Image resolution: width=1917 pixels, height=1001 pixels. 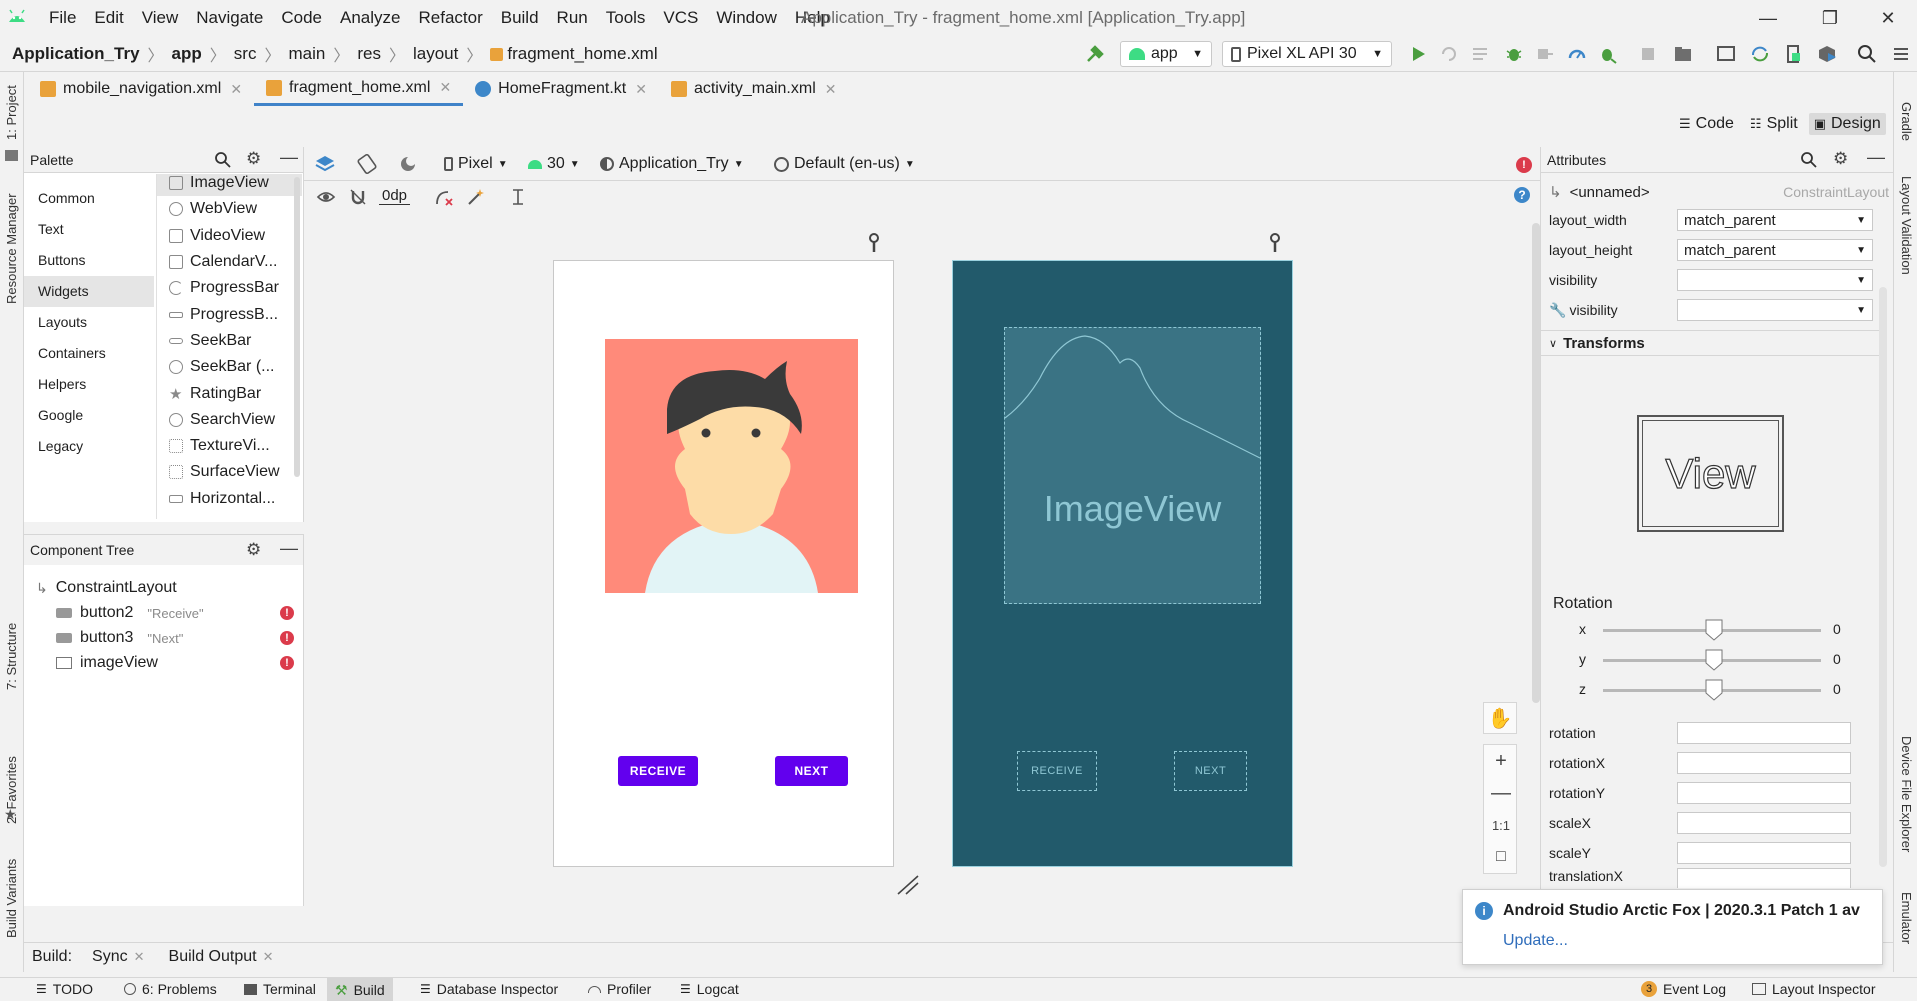 What do you see at coordinates (11, 656) in the screenshot?
I see `structure-tool-tab: 7: Structure` at bounding box center [11, 656].